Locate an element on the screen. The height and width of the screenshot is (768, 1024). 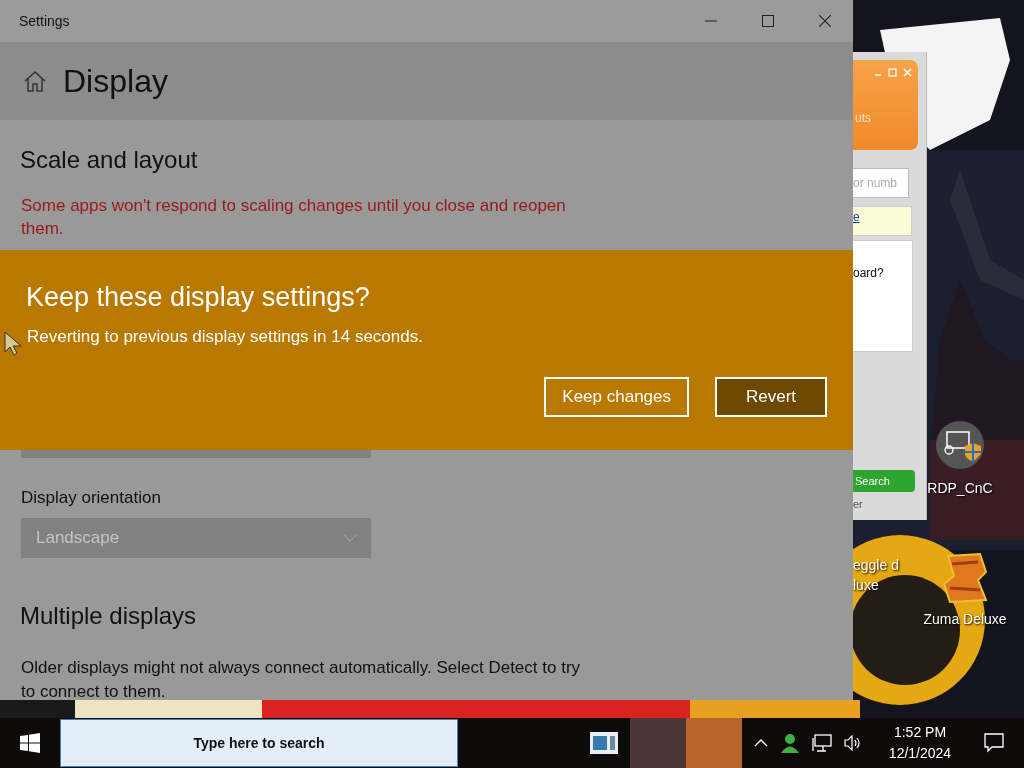
link: e is located at coordinates (856, 217).